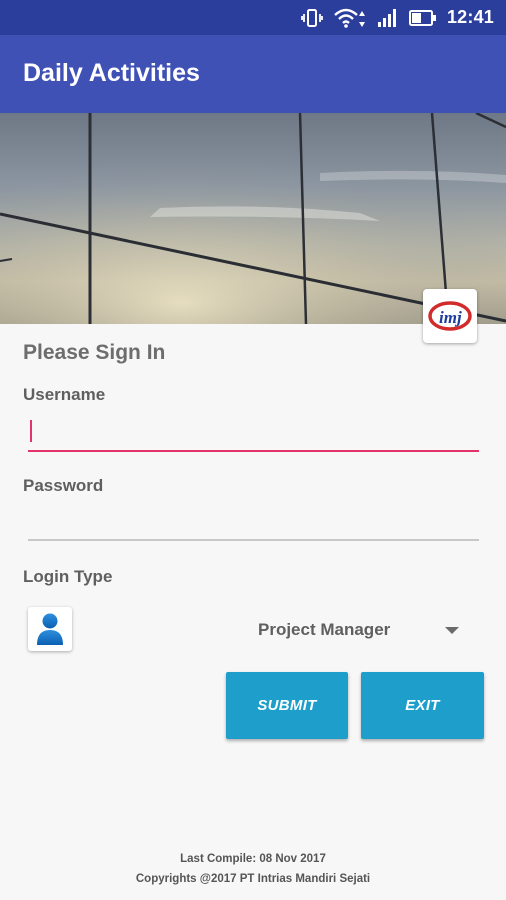  I want to click on user-icon, so click(50, 629).